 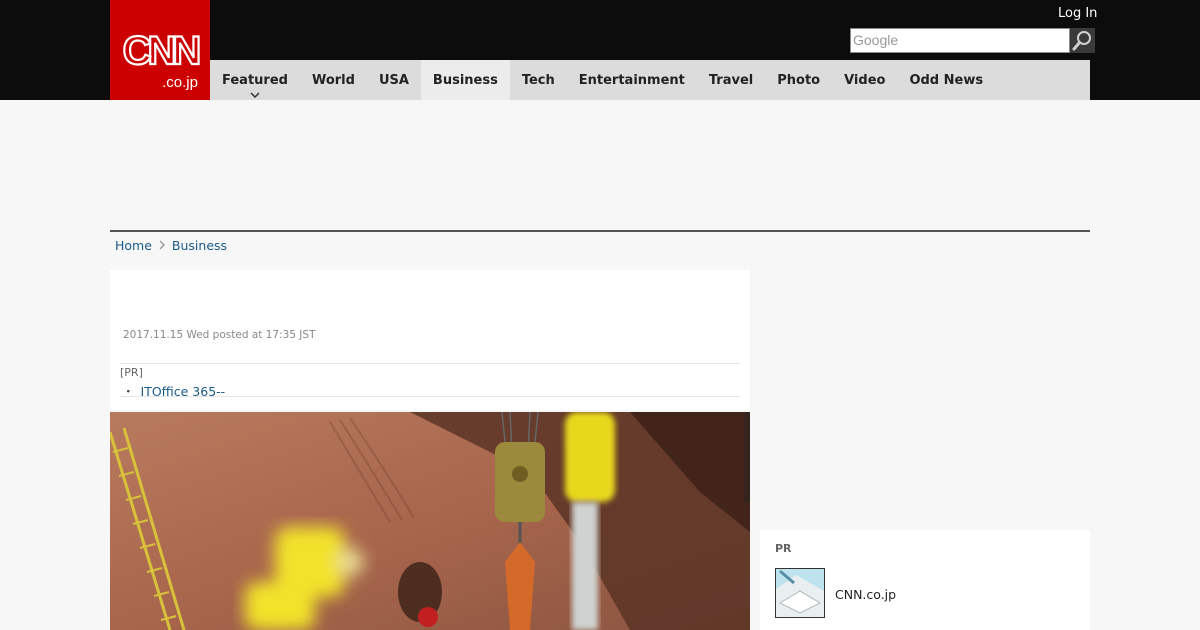 I want to click on cnn-logo: CNN .co.jp, so click(x=160, y=50).